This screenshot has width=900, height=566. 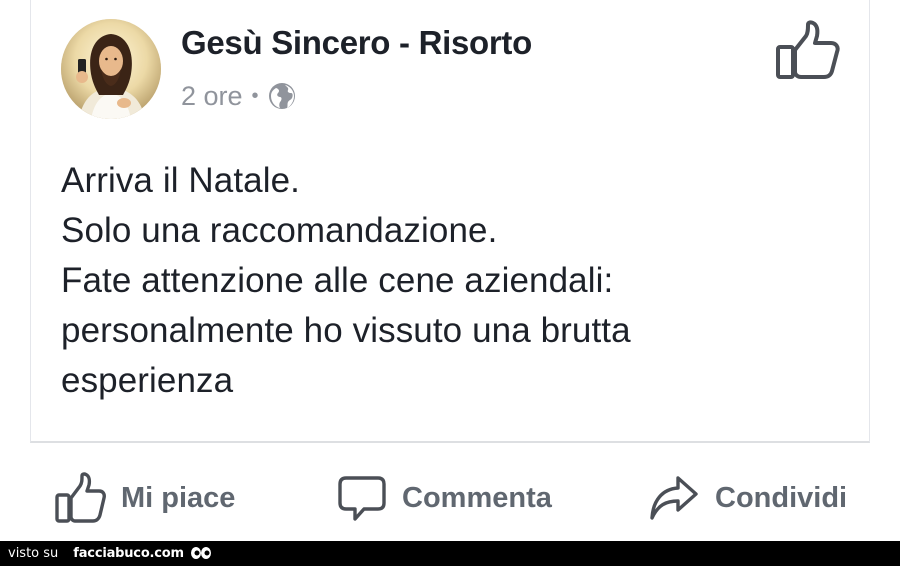 I want to click on timestamp: 2 ore, so click(x=212, y=96).